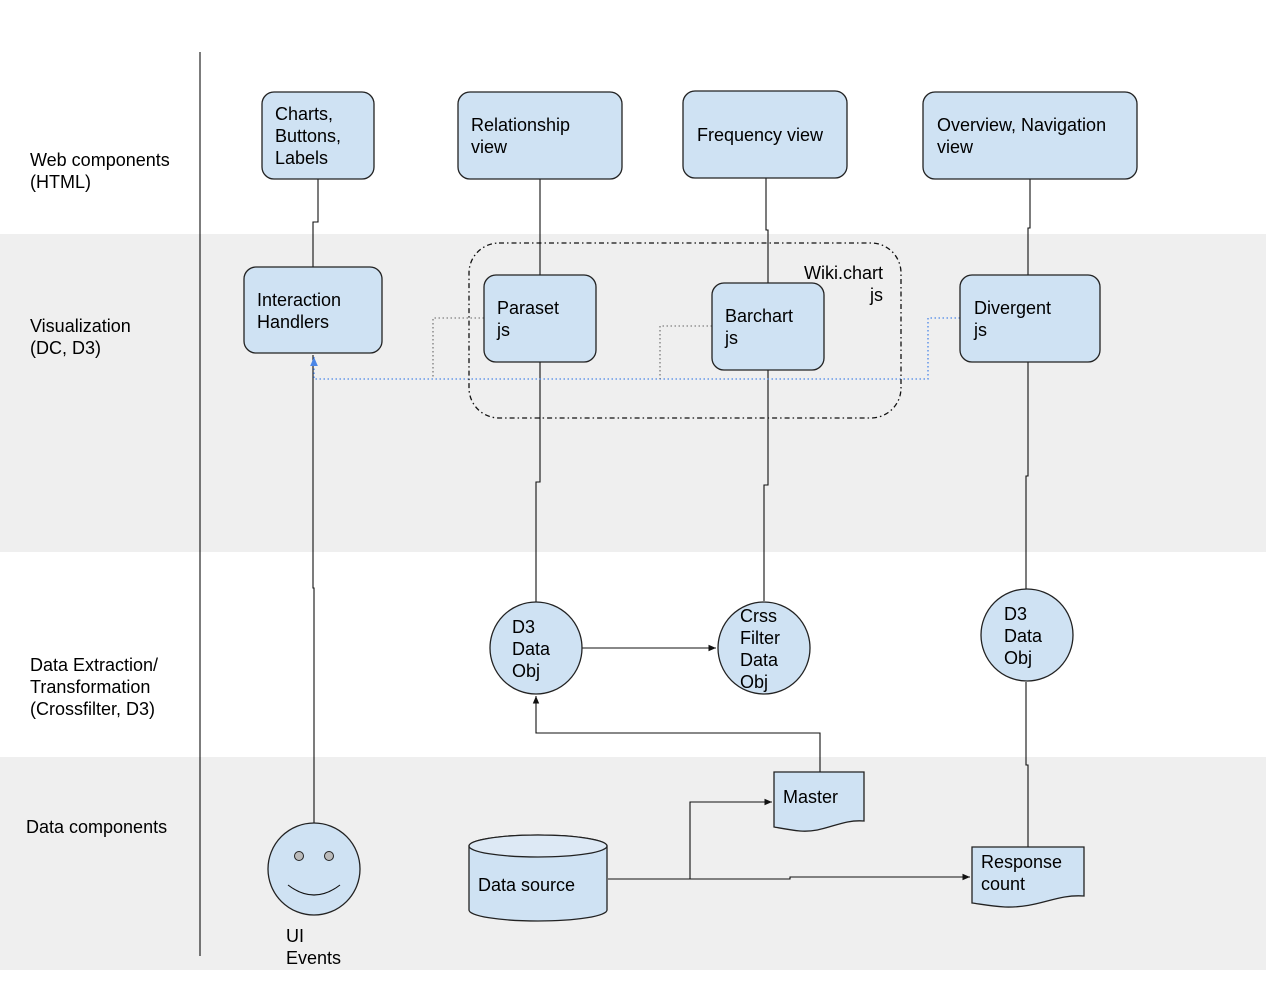  What do you see at coordinates (760, 135) in the screenshot?
I see `svg-text: Frequency view` at bounding box center [760, 135].